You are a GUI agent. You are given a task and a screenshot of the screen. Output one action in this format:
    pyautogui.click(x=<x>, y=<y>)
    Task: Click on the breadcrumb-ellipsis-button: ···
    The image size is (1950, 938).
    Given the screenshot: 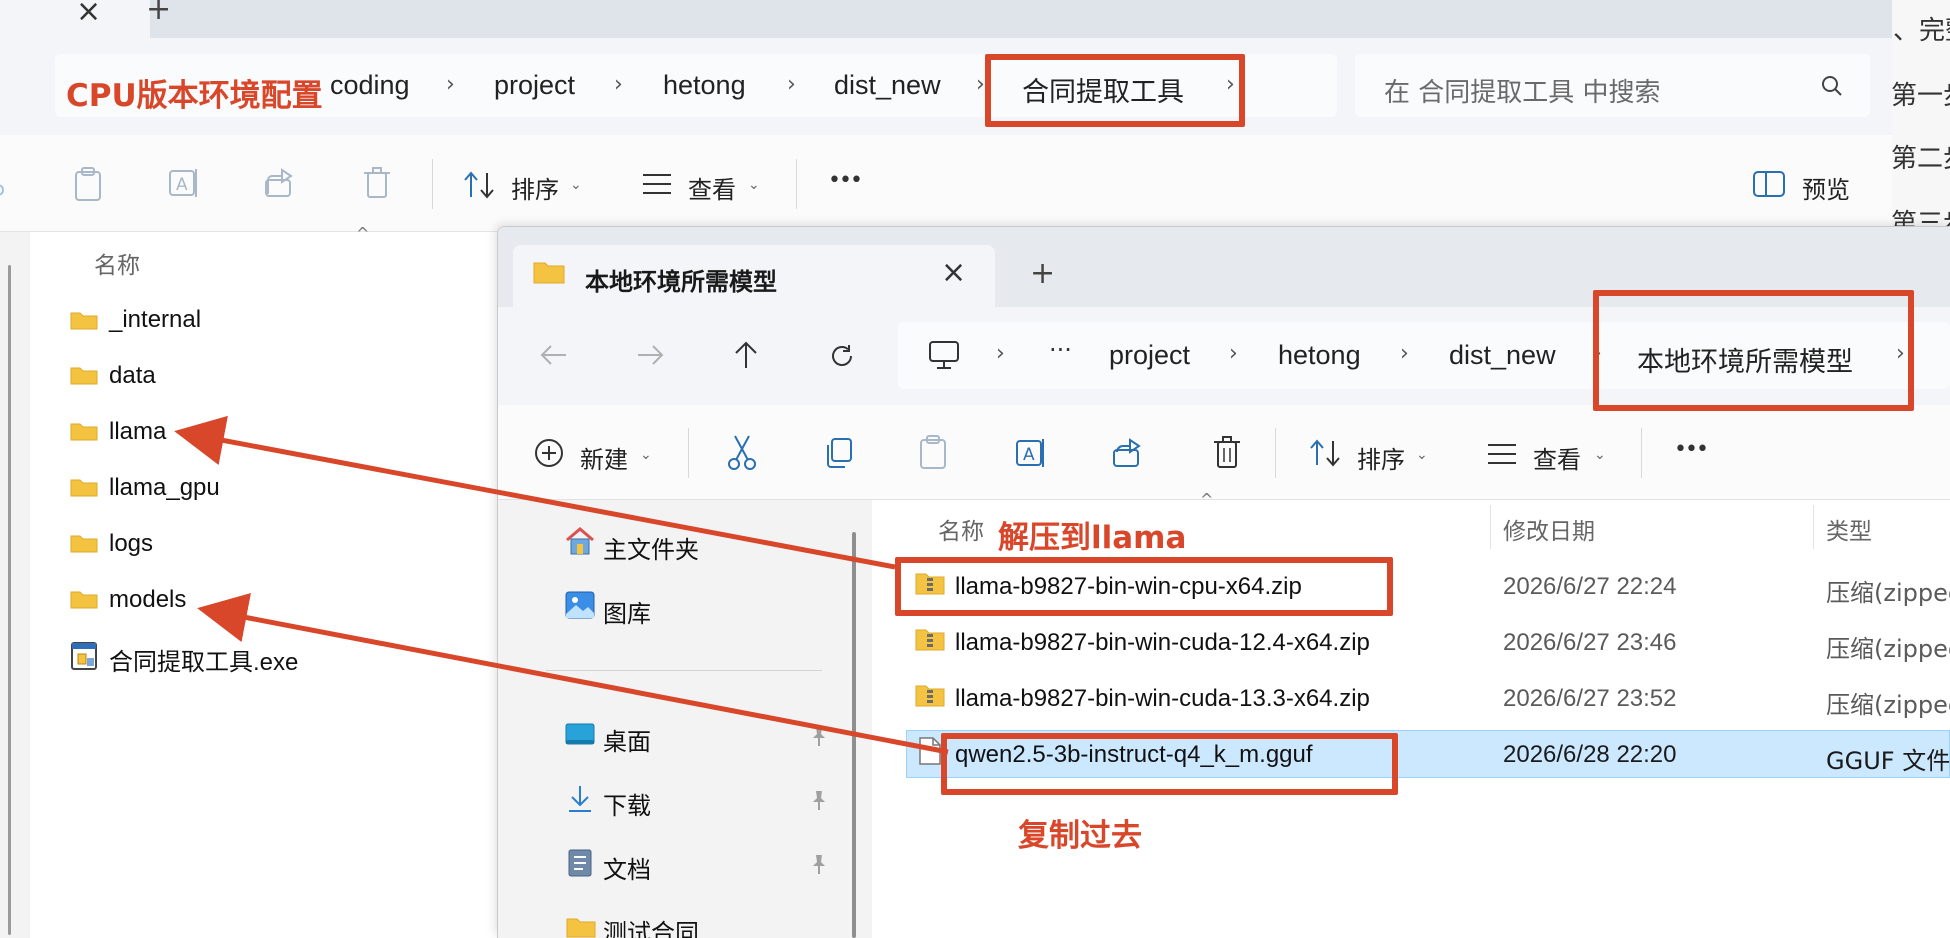 What is the action you would take?
    pyautogui.click(x=1060, y=350)
    